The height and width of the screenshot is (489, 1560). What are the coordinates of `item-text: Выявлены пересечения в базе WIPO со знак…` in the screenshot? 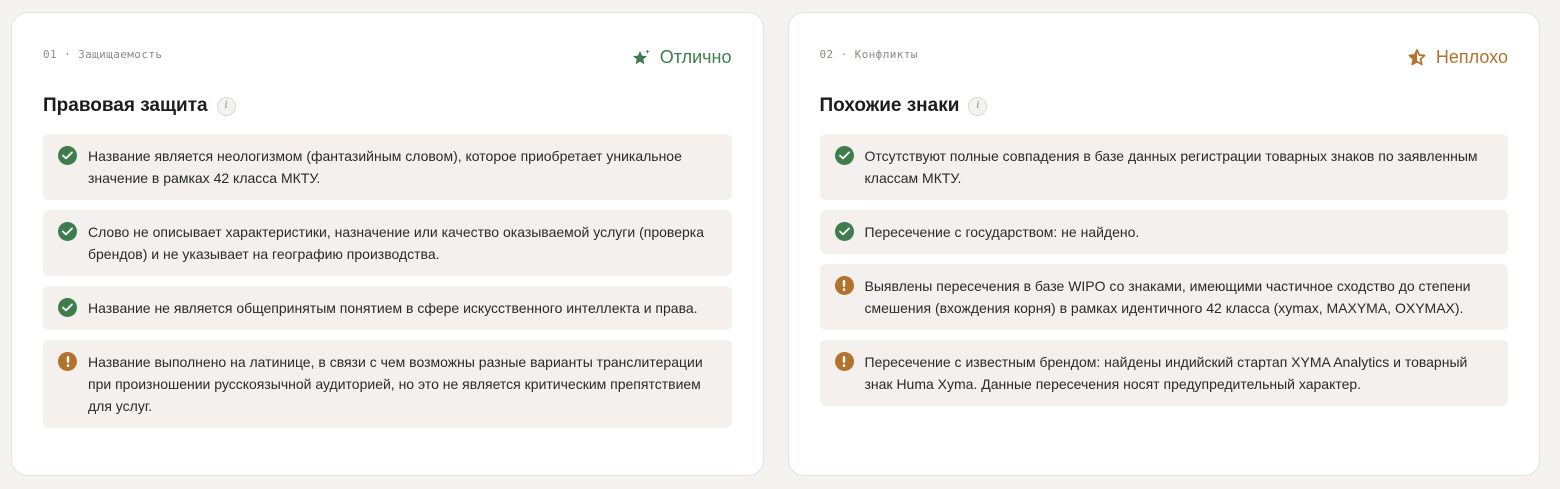 It's located at (1167, 297).